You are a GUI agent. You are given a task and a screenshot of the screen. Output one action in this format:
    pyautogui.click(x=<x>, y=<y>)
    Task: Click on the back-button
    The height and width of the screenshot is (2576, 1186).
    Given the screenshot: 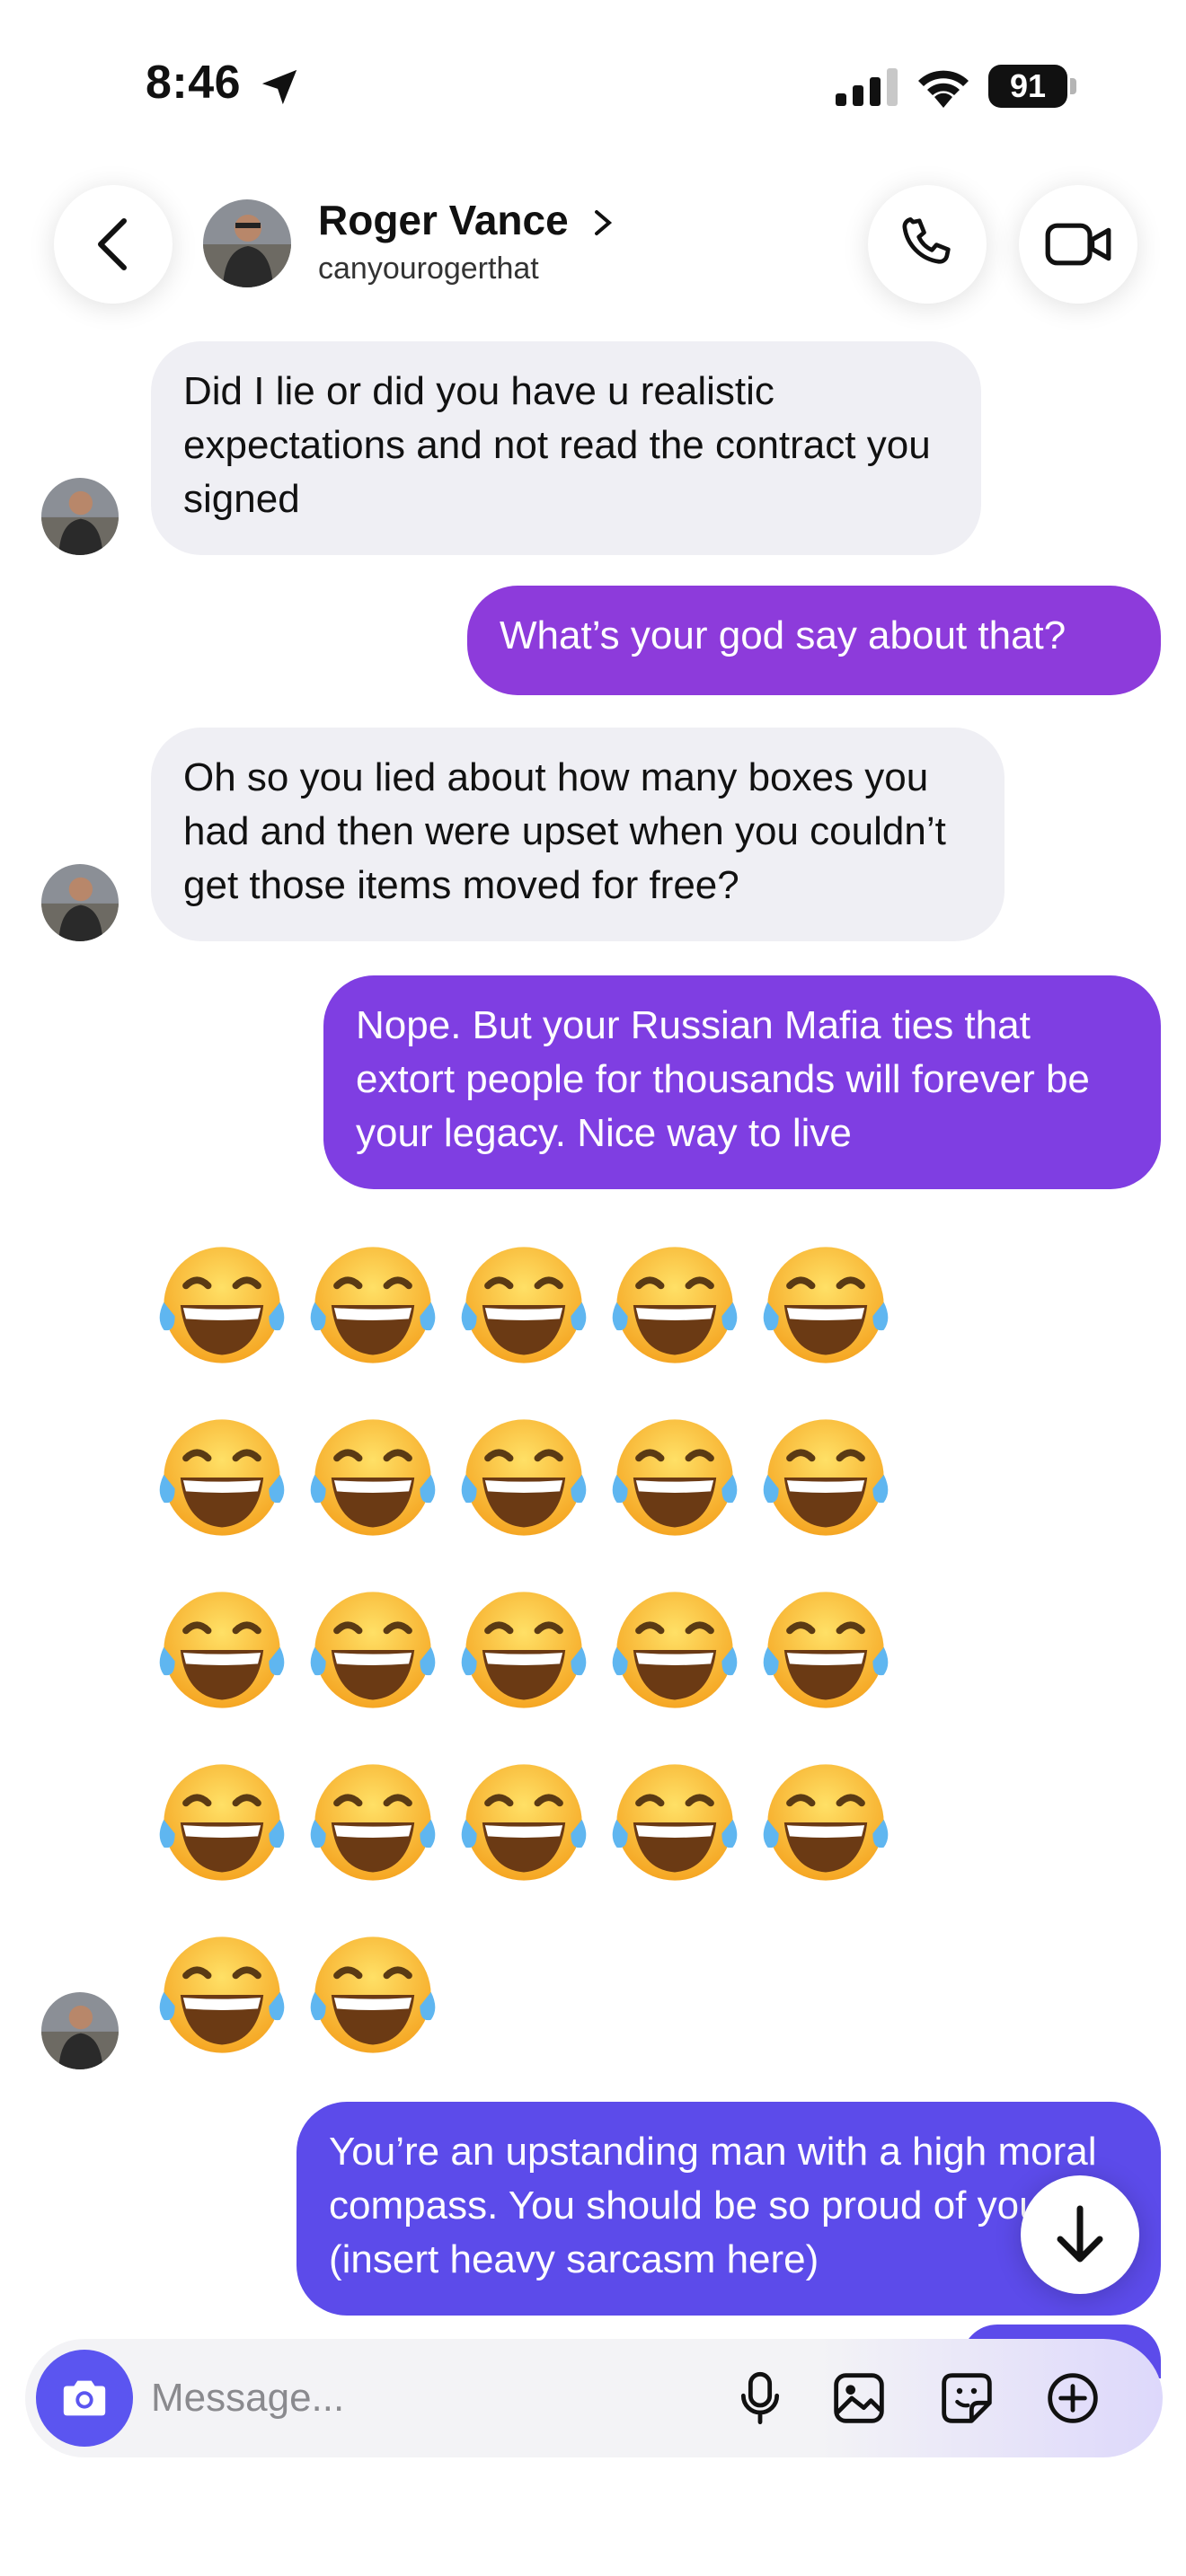 What is the action you would take?
    pyautogui.click(x=113, y=244)
    